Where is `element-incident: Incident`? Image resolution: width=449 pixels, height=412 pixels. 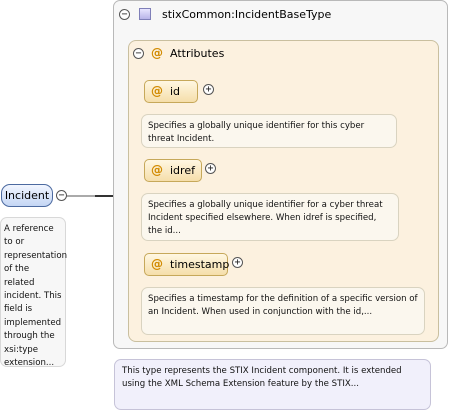 element-incident: Incident is located at coordinates (27, 195).